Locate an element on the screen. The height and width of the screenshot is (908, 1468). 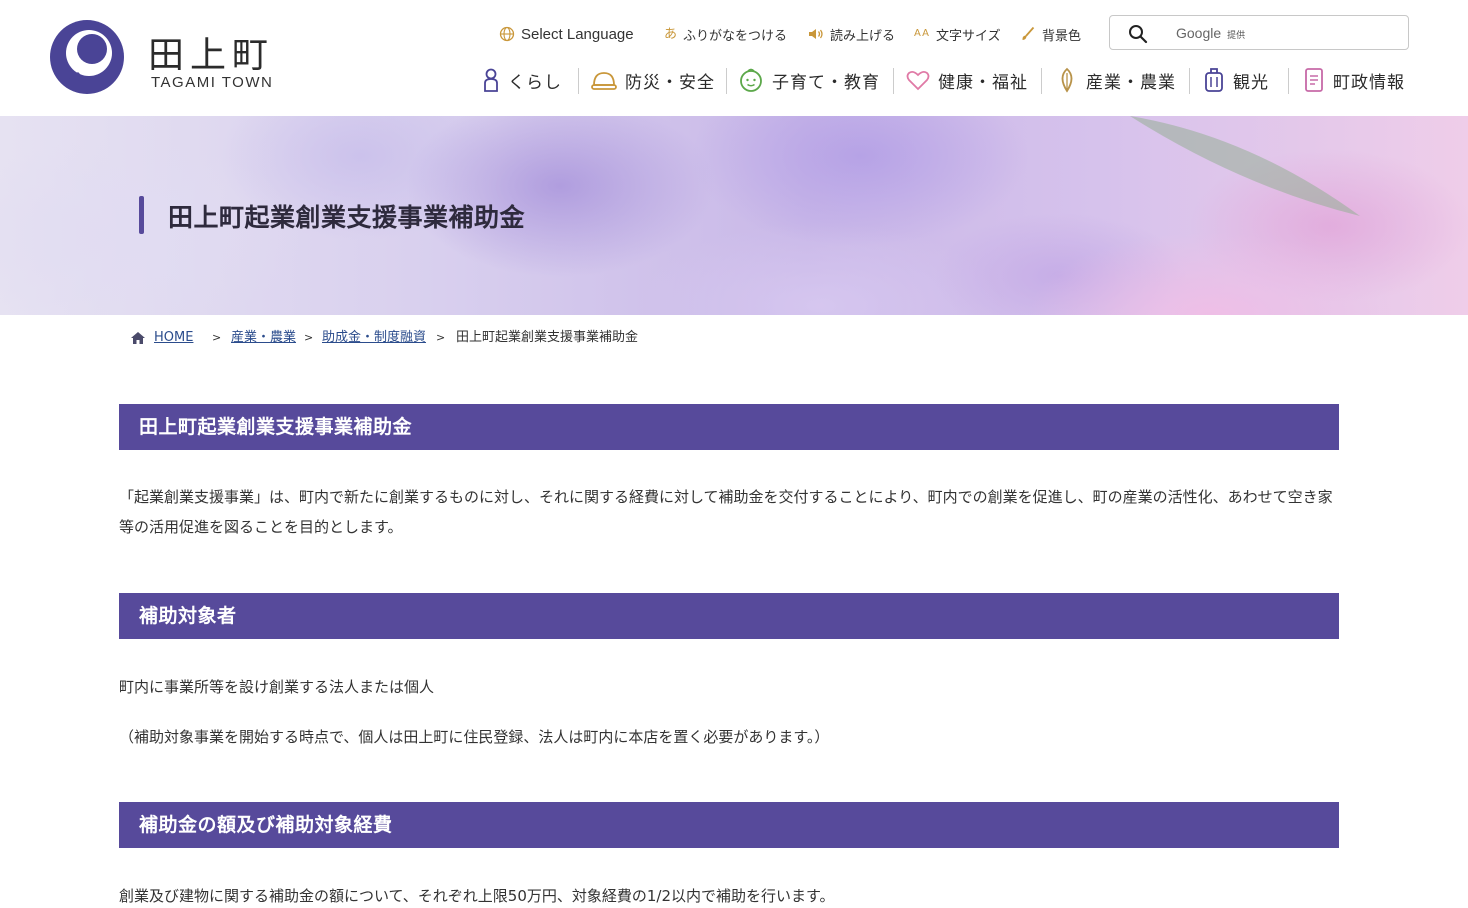
background-color-button: 背景色 is located at coordinates (1050, 34).